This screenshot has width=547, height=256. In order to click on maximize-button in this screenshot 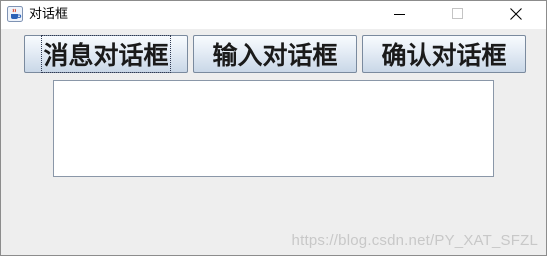, I will do `click(458, 15)`.